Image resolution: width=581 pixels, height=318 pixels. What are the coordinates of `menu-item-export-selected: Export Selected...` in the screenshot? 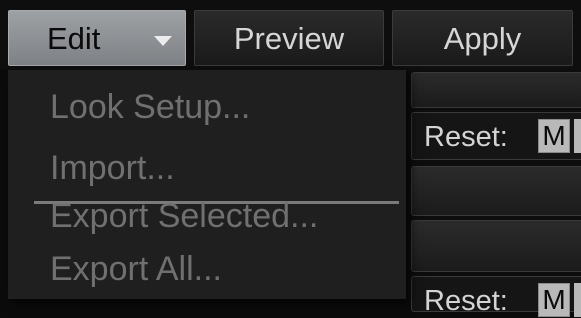 It's located at (184, 216).